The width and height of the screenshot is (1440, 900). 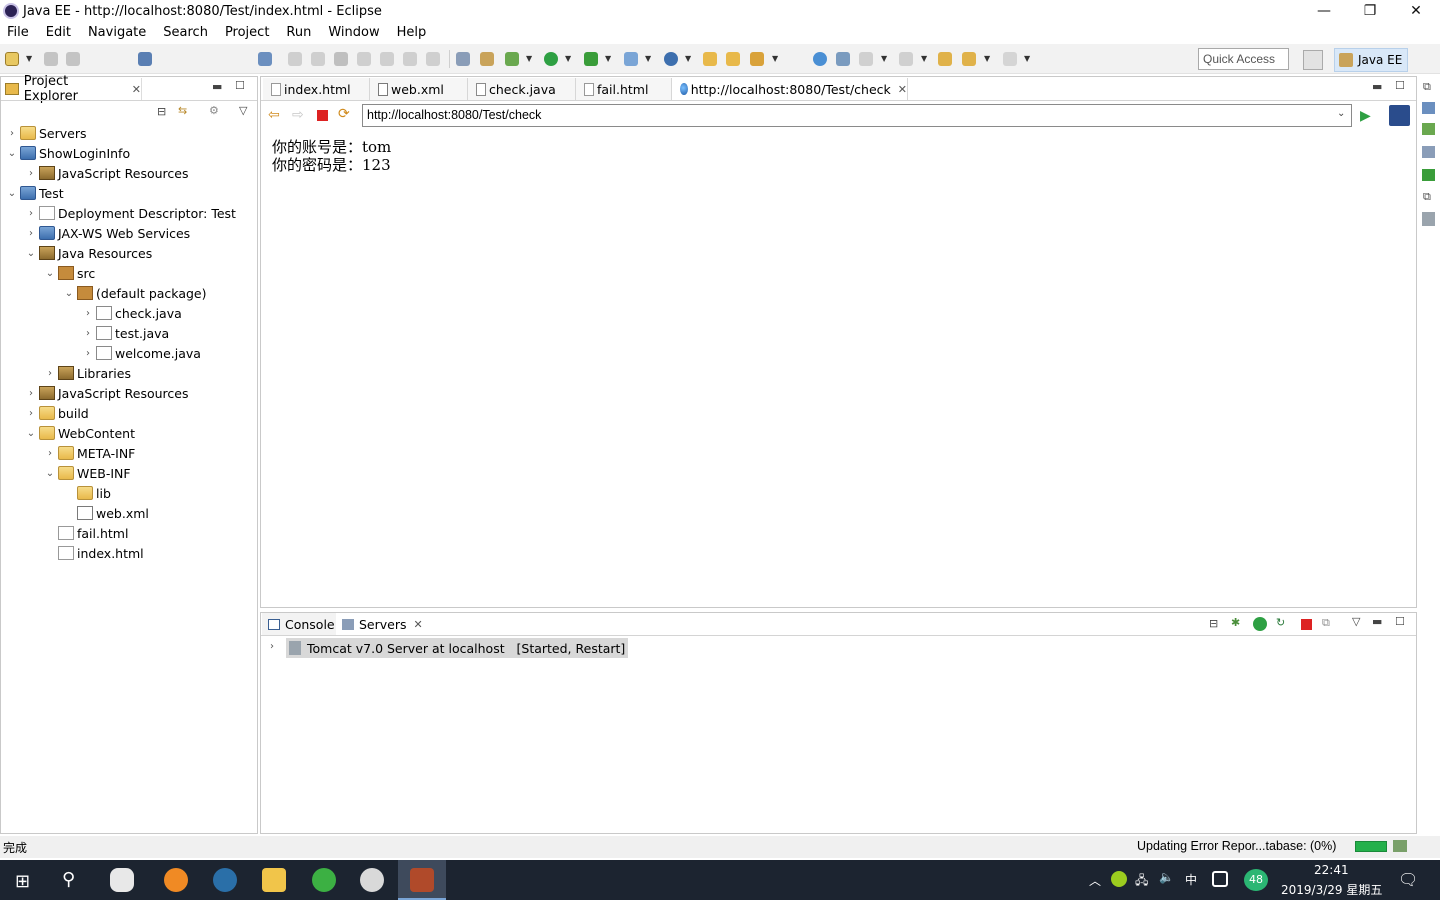 What do you see at coordinates (1331, 889) in the screenshot?
I see `clock-date: 2019/3/29 星期五` at bounding box center [1331, 889].